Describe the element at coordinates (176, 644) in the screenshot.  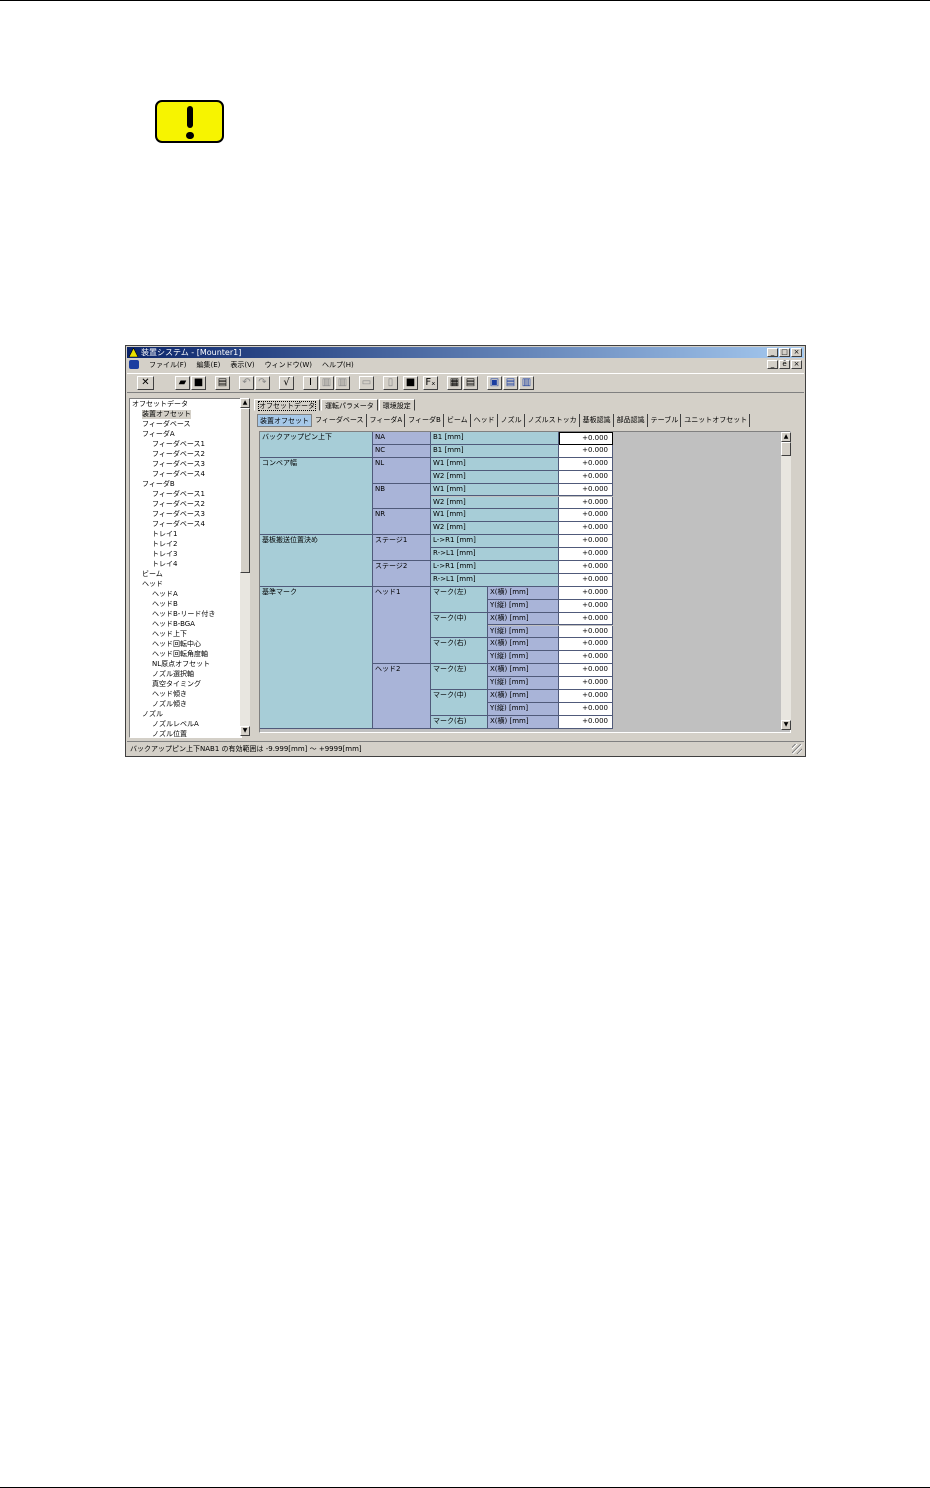
I see `tree-item: ヘッド回転中心` at that location.